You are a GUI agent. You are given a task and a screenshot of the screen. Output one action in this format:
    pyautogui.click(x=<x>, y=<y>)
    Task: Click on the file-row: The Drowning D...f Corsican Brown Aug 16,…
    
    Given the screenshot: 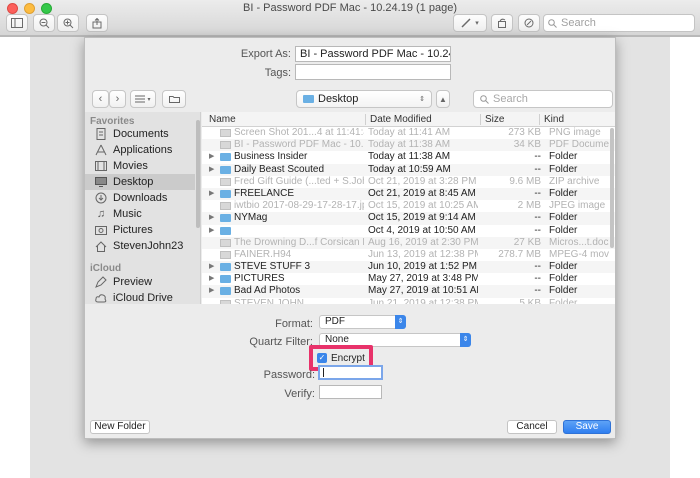 What is the action you would take?
    pyautogui.click(x=408, y=242)
    